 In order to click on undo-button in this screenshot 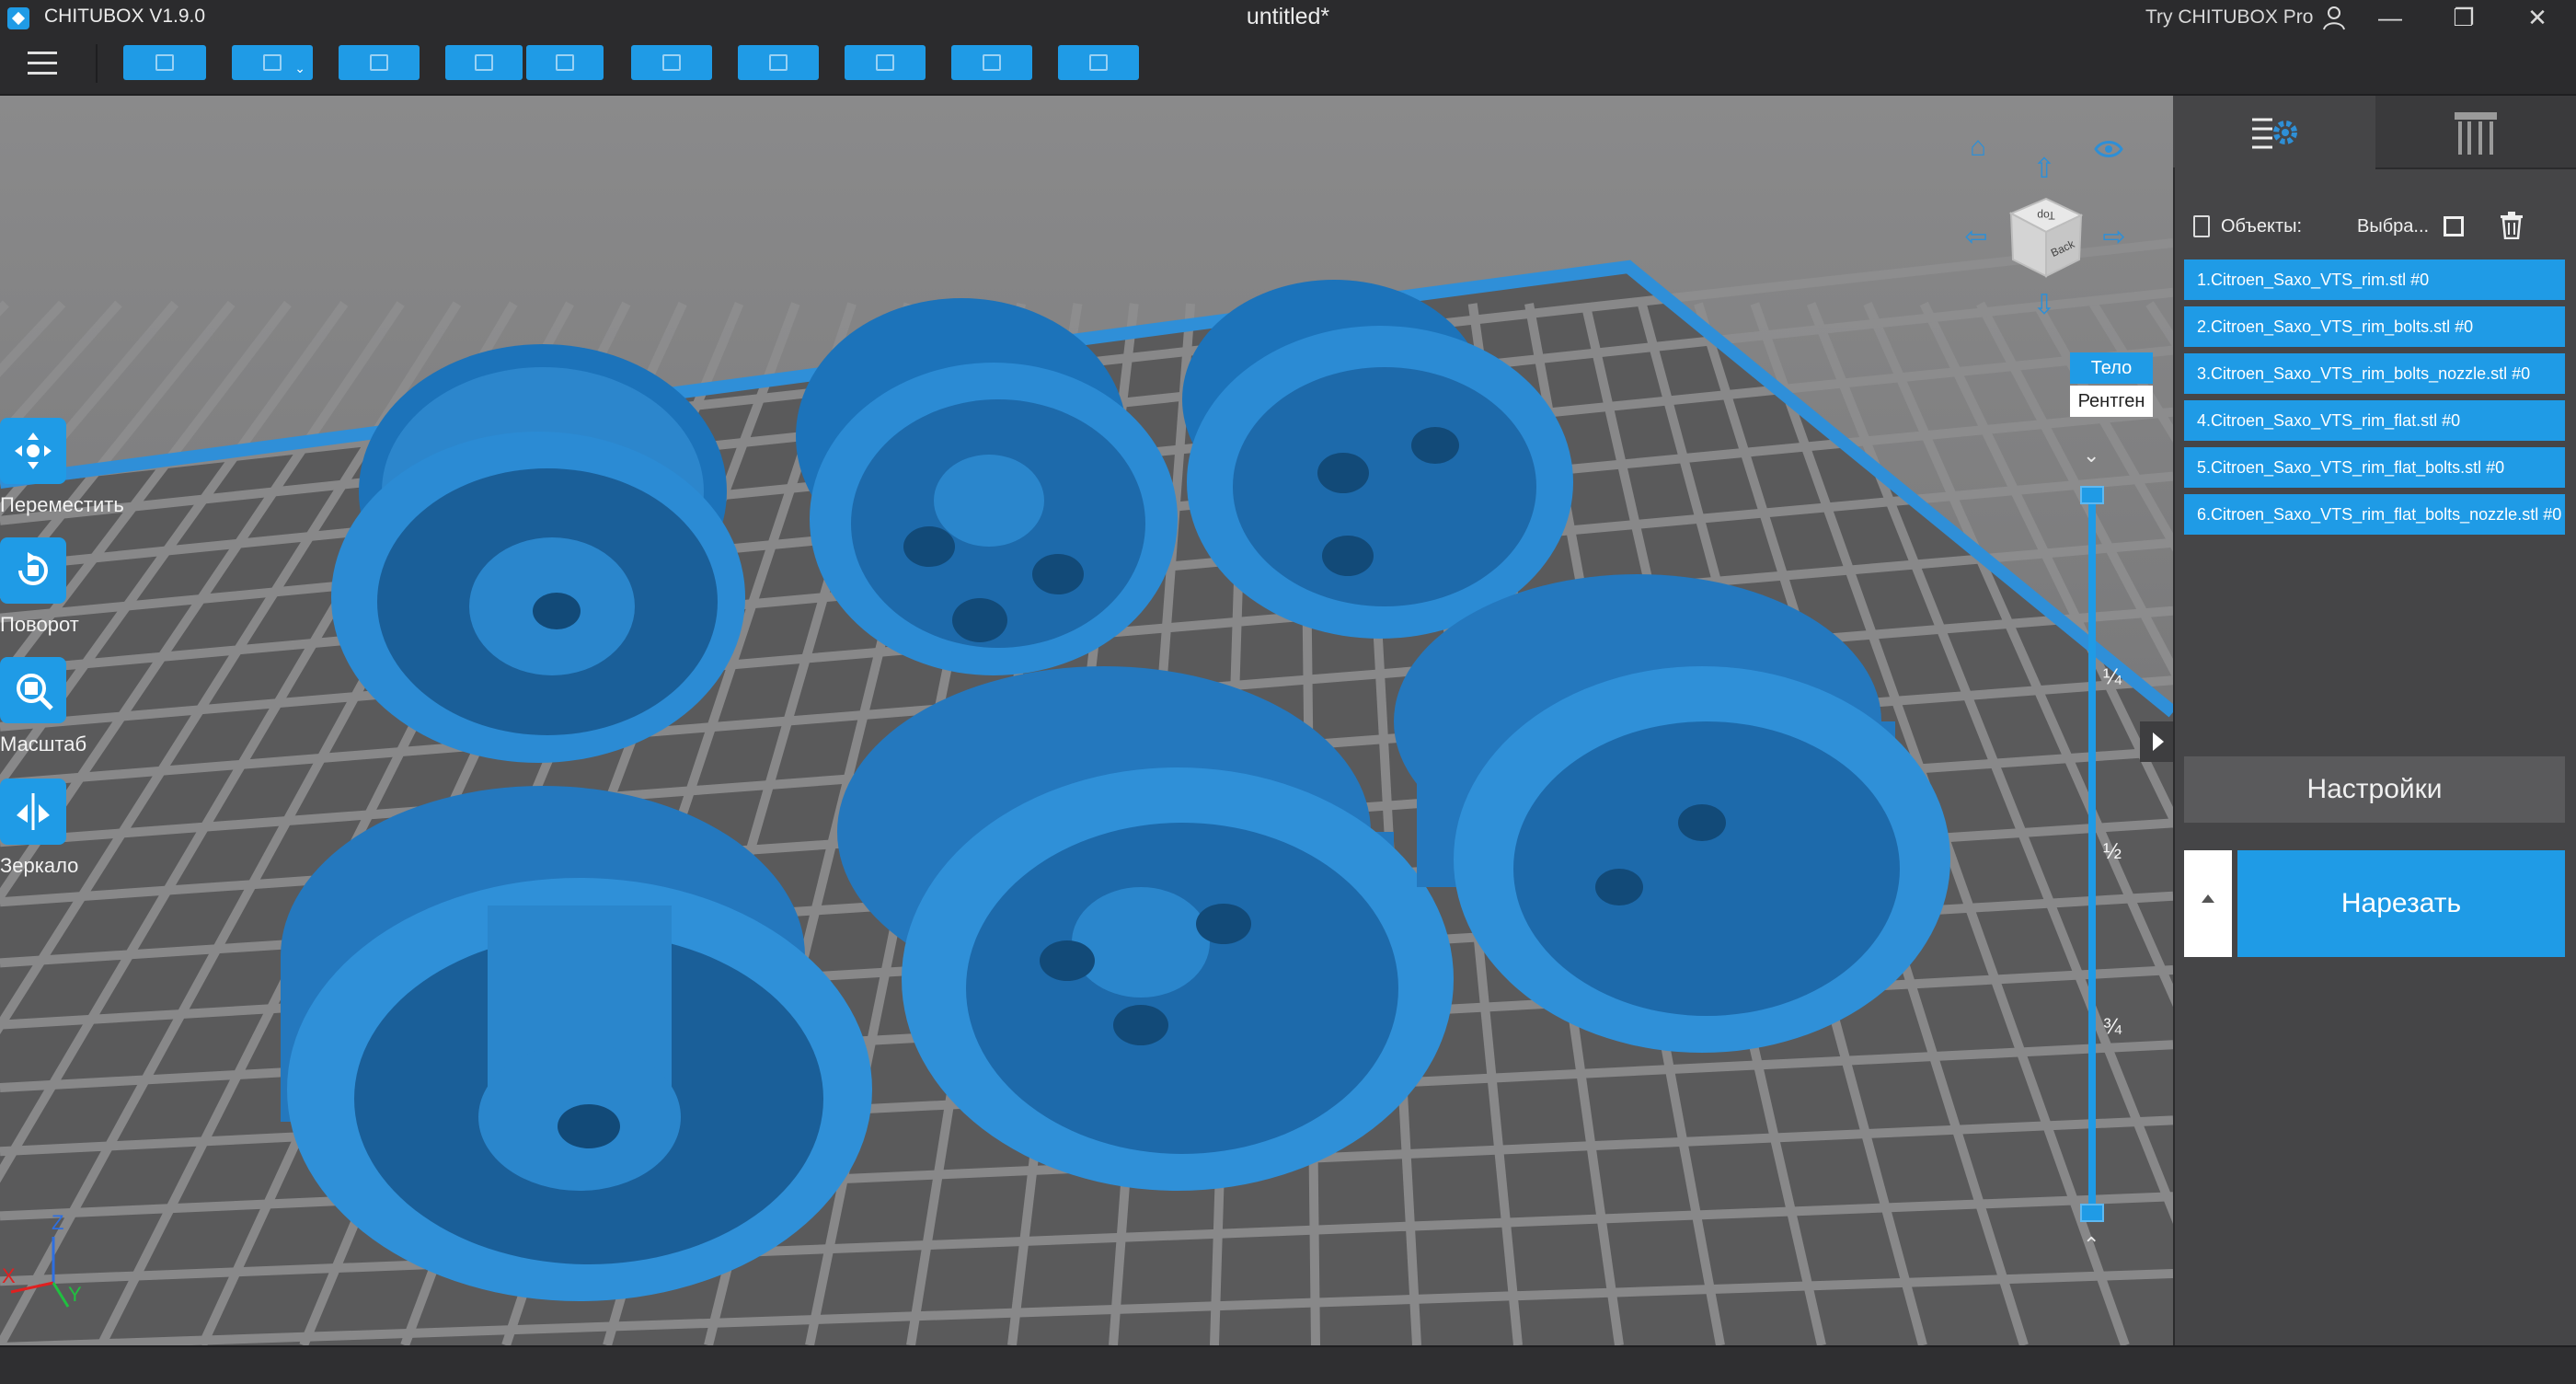, I will do `click(484, 62)`.